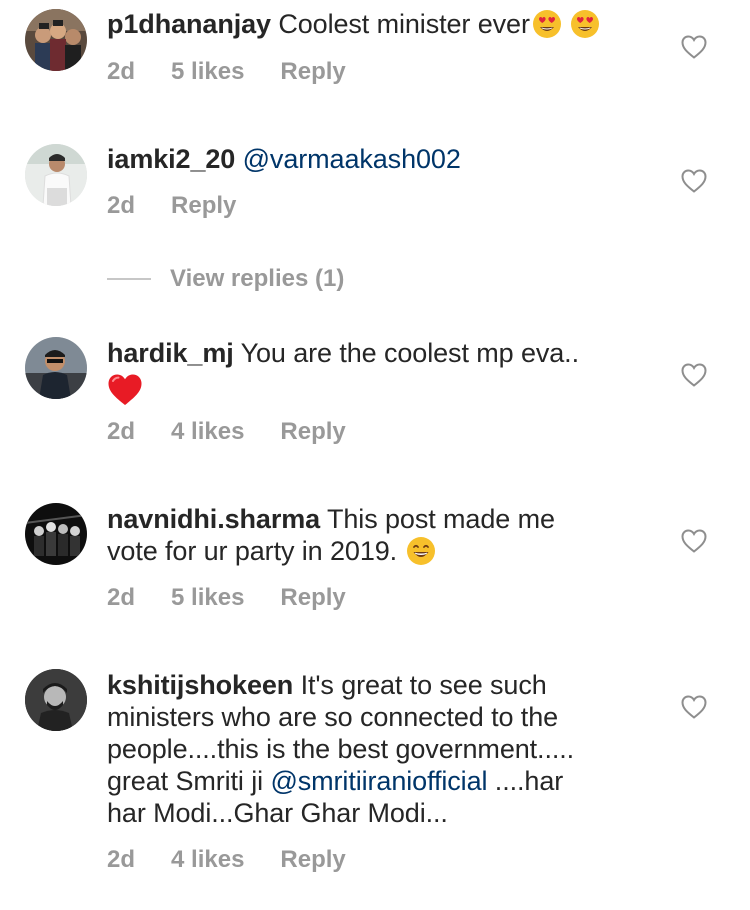  Describe the element at coordinates (200, 685) in the screenshot. I see `username: kshitijshokeen` at that location.